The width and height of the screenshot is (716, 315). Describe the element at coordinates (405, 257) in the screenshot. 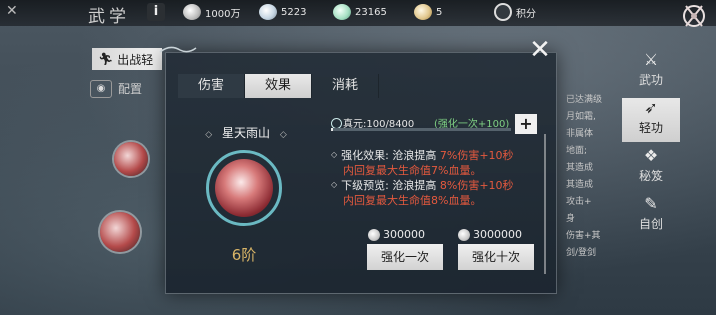

I see `enhance-once-button: 强化一次` at that location.